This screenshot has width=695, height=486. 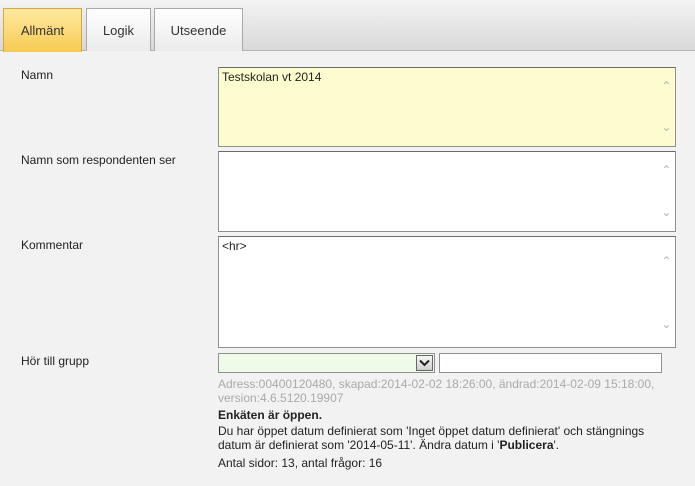 What do you see at coordinates (666, 191) in the screenshot?
I see `respondent-name-scrollbar: ⌃ ⌄` at bounding box center [666, 191].